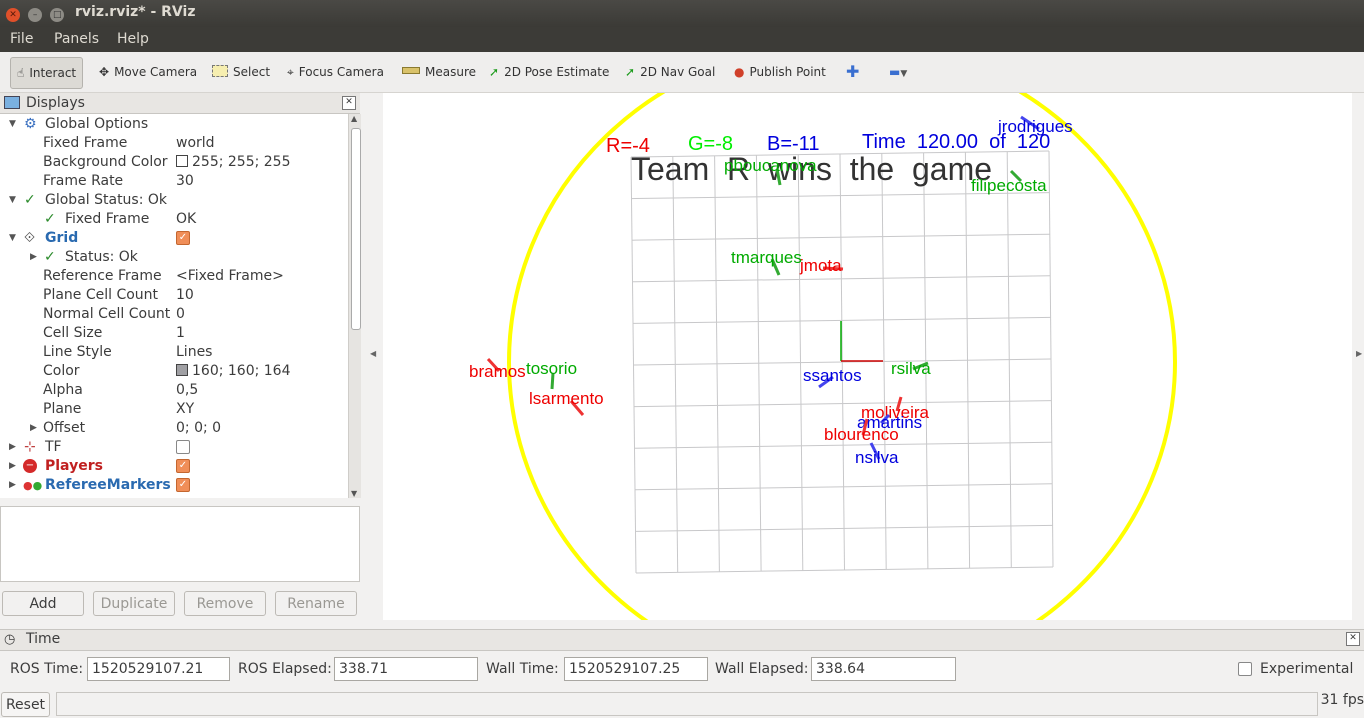 This screenshot has width=1364, height=718. What do you see at coordinates (174, 333) in the screenshot?
I see `tree-row-cell-size: Cell Size 1` at bounding box center [174, 333].